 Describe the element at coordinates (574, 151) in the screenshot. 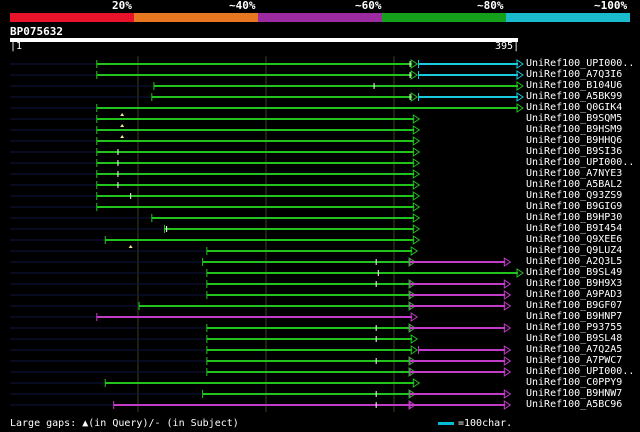

I see `hit-label: UniRef100_B9SI36` at that location.